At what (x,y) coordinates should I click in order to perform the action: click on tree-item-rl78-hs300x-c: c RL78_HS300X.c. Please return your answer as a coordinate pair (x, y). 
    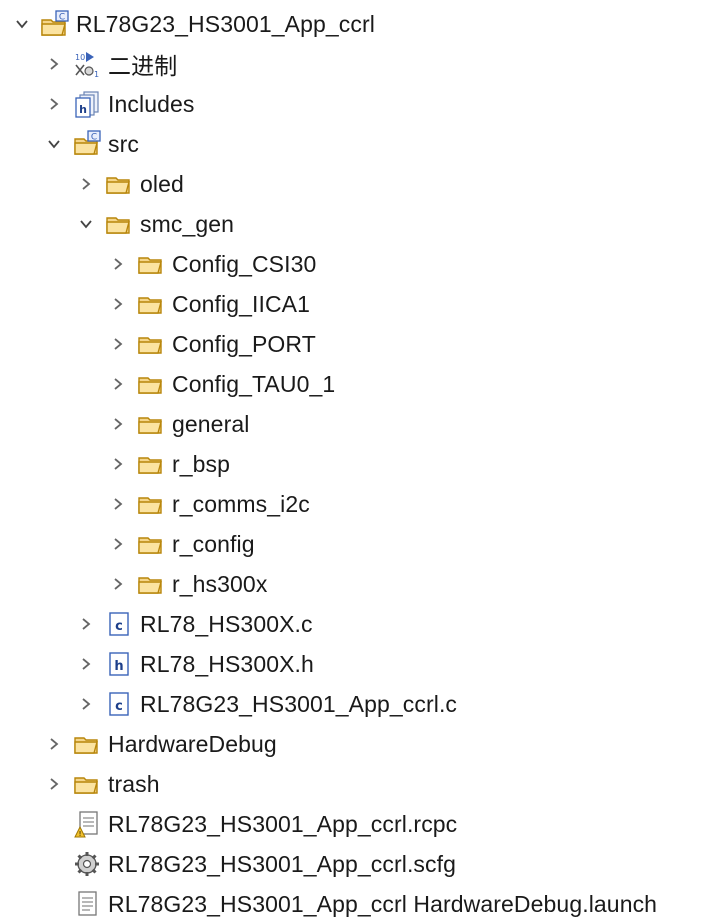
    Looking at the image, I should click on (194, 624).